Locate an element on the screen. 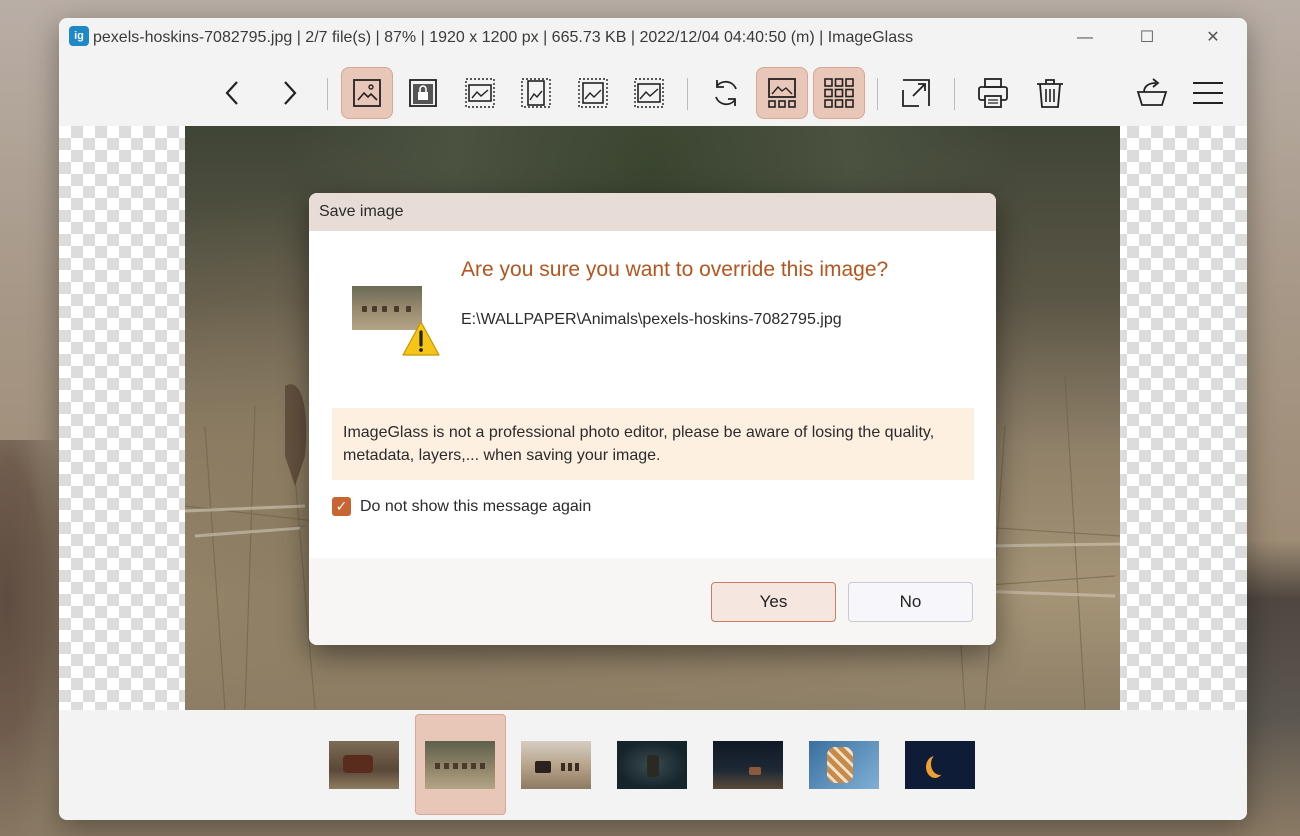 The image size is (1300, 836). refresh-icon is located at coordinates (726, 93).